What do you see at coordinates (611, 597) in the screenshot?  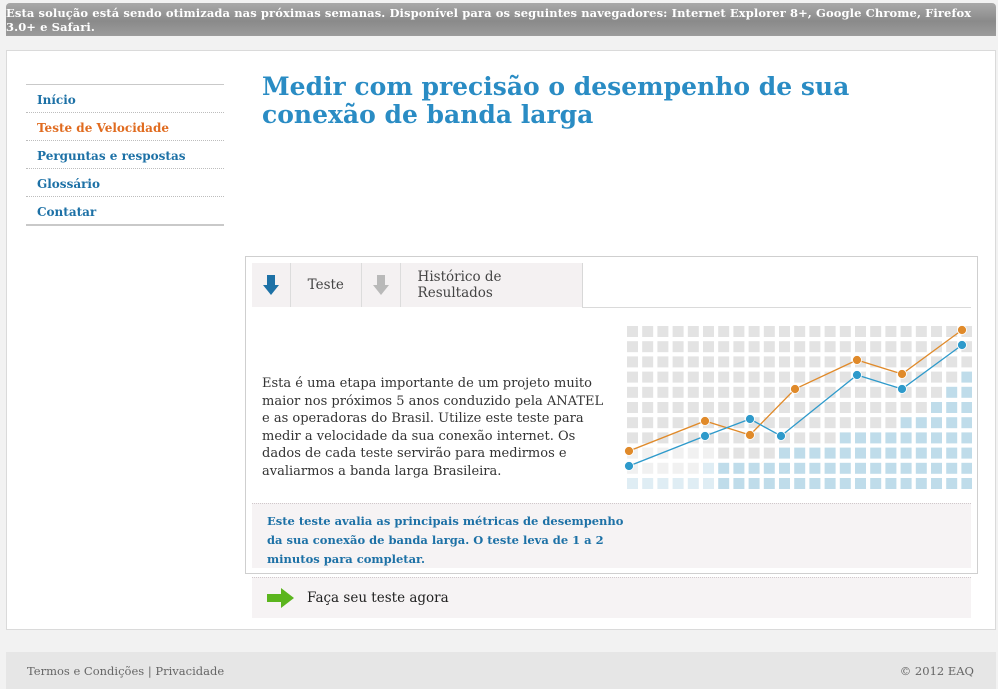 I see `start-test-button: Faça seu teste agora` at bounding box center [611, 597].